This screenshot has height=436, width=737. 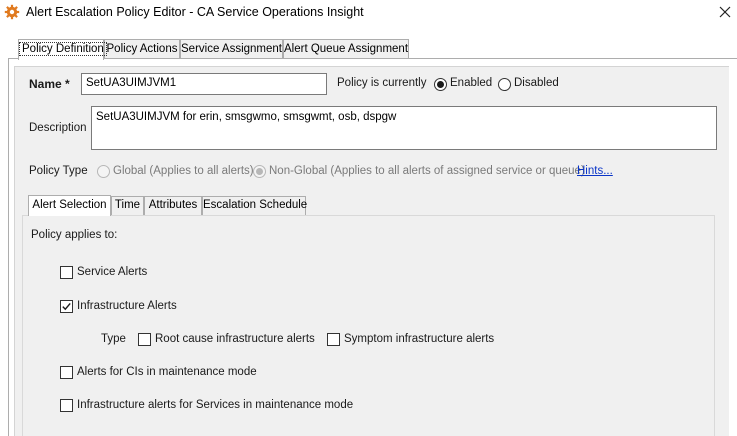 I want to click on tab-service-assignment-label: Service Assignment, so click(x=231, y=49).